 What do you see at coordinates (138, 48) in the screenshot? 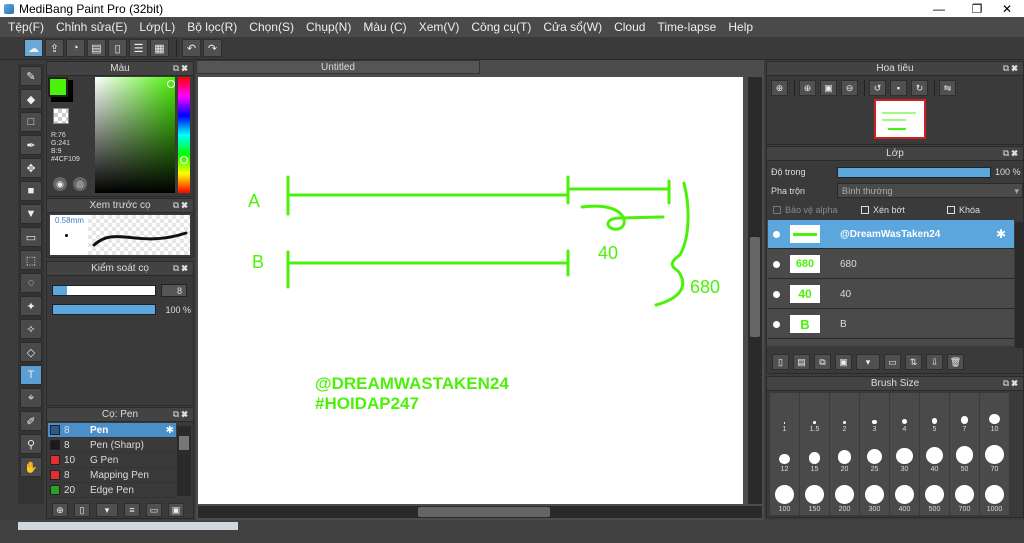
I see `list-icon: ☰` at bounding box center [138, 48].